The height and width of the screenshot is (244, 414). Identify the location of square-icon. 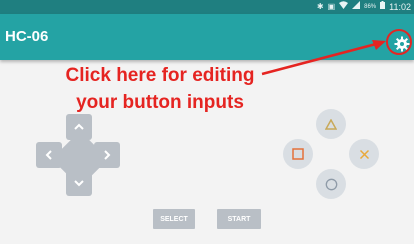
(298, 154).